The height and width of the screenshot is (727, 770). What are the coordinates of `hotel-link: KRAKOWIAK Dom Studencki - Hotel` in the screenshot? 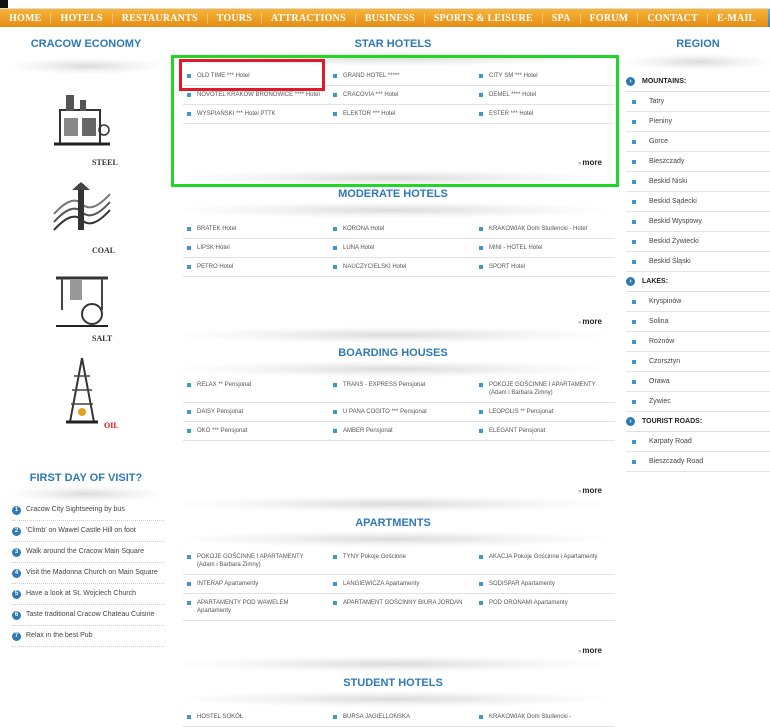 It's located at (545, 229).